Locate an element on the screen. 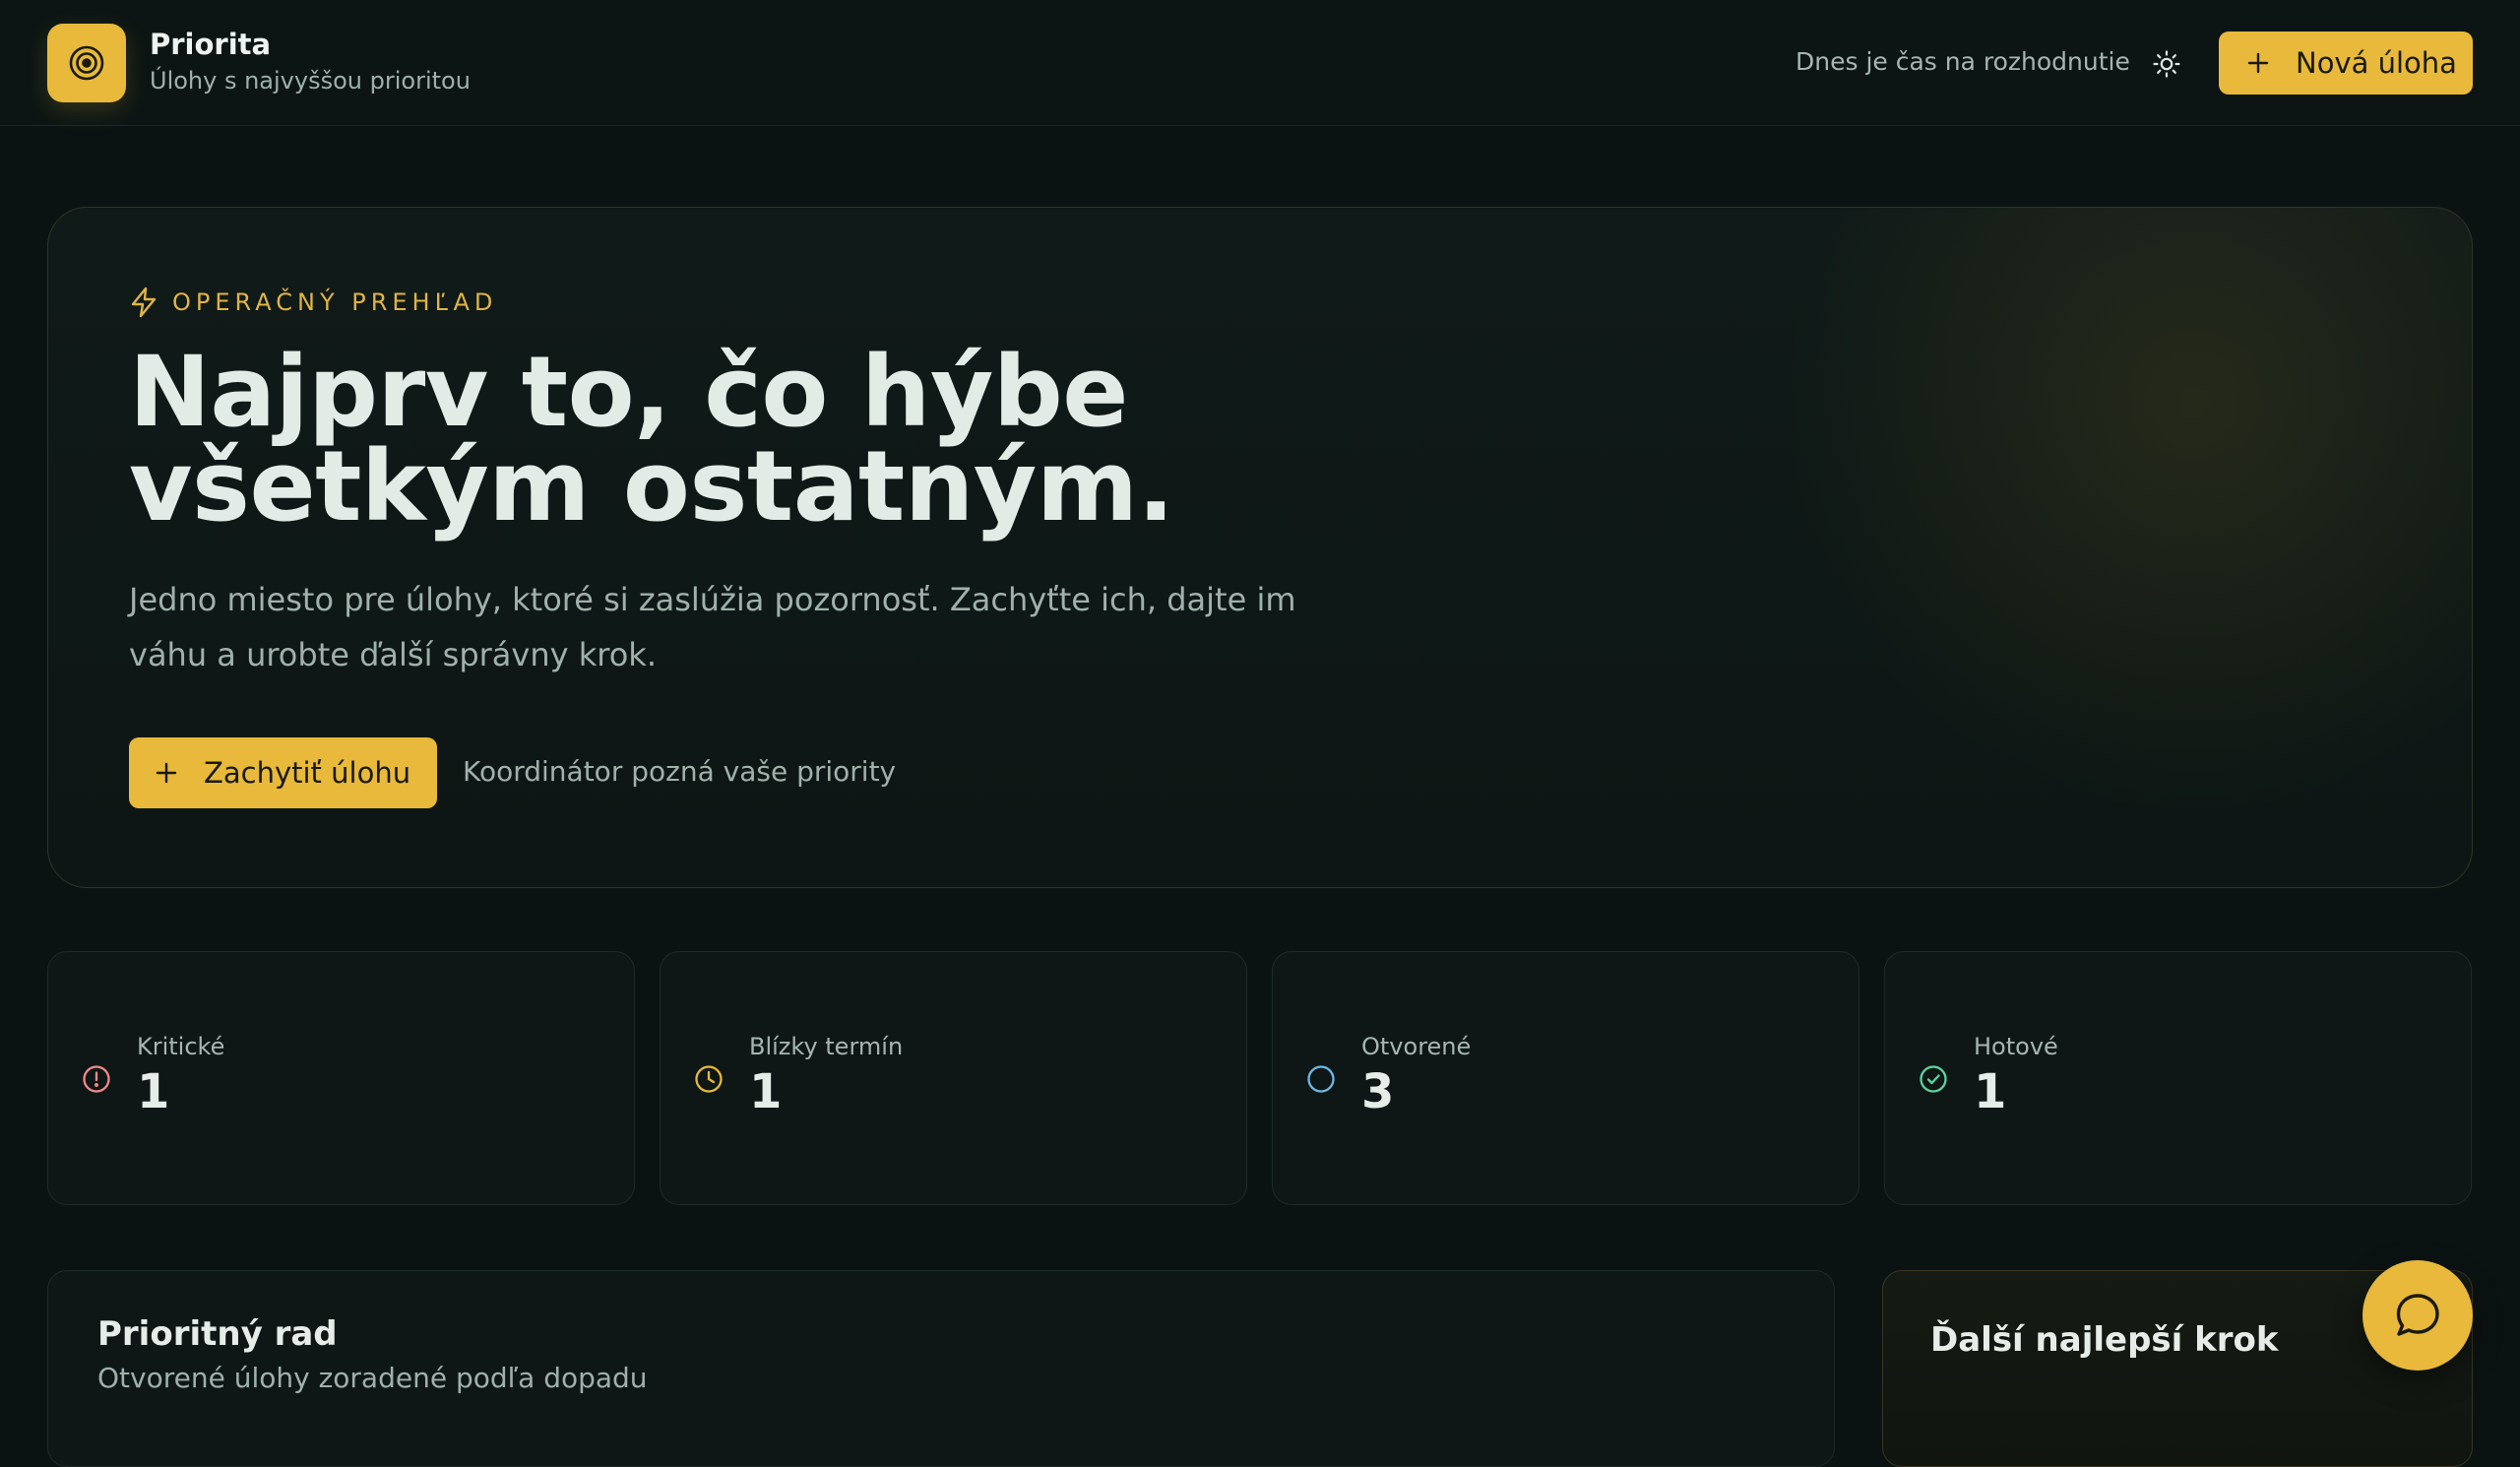  stat-card-critical: Kritické 1 is located at coordinates (341, 1078).